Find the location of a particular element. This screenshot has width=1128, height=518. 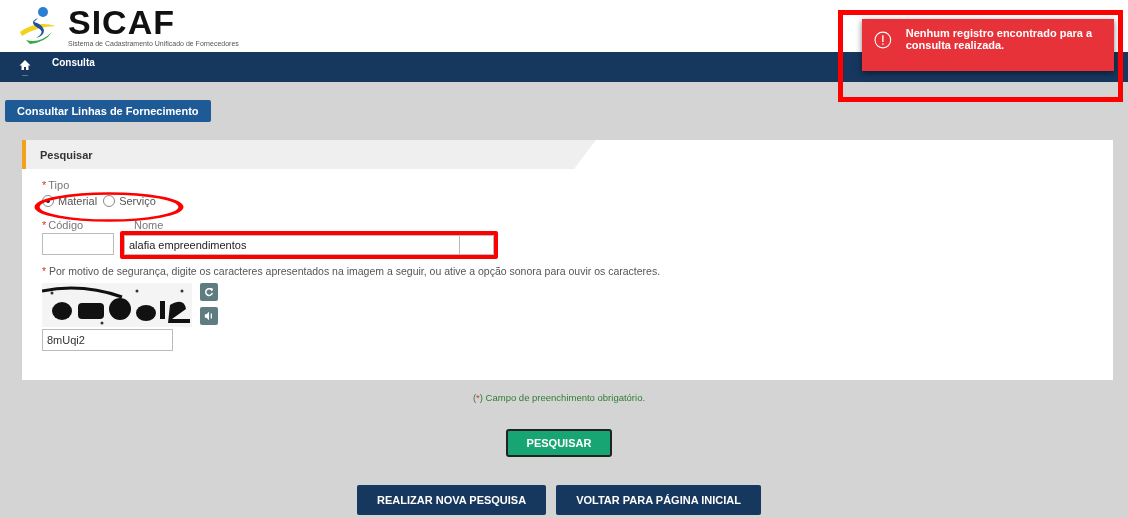

action-button: REALIZAR NOVA PESQUISA is located at coordinates (452, 500).